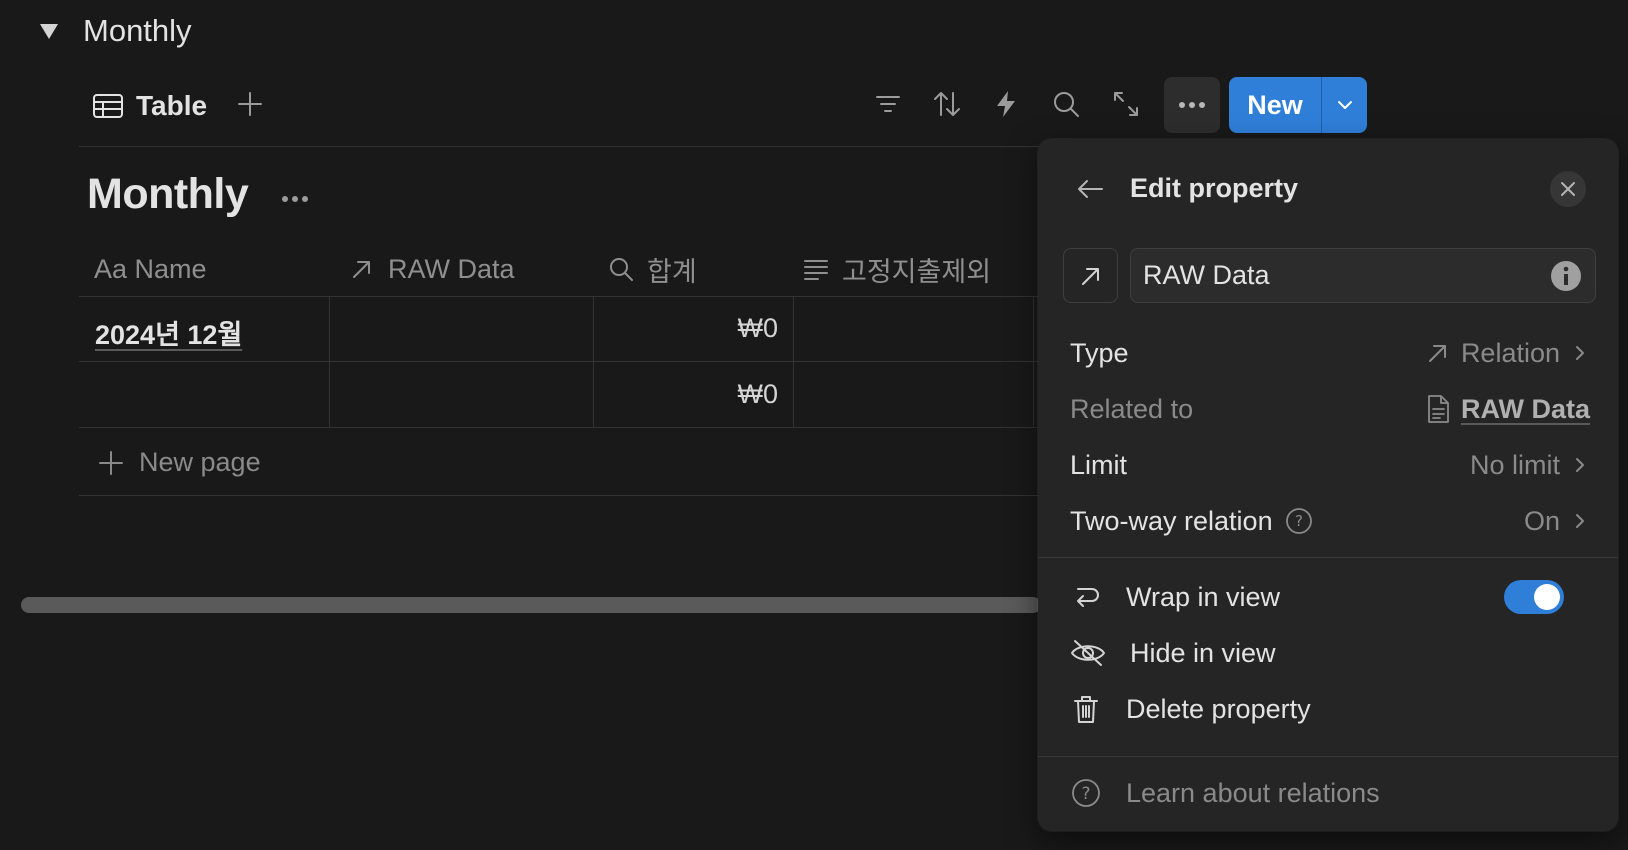  Describe the element at coordinates (1086, 709) in the screenshot. I see `trash-icon` at that location.